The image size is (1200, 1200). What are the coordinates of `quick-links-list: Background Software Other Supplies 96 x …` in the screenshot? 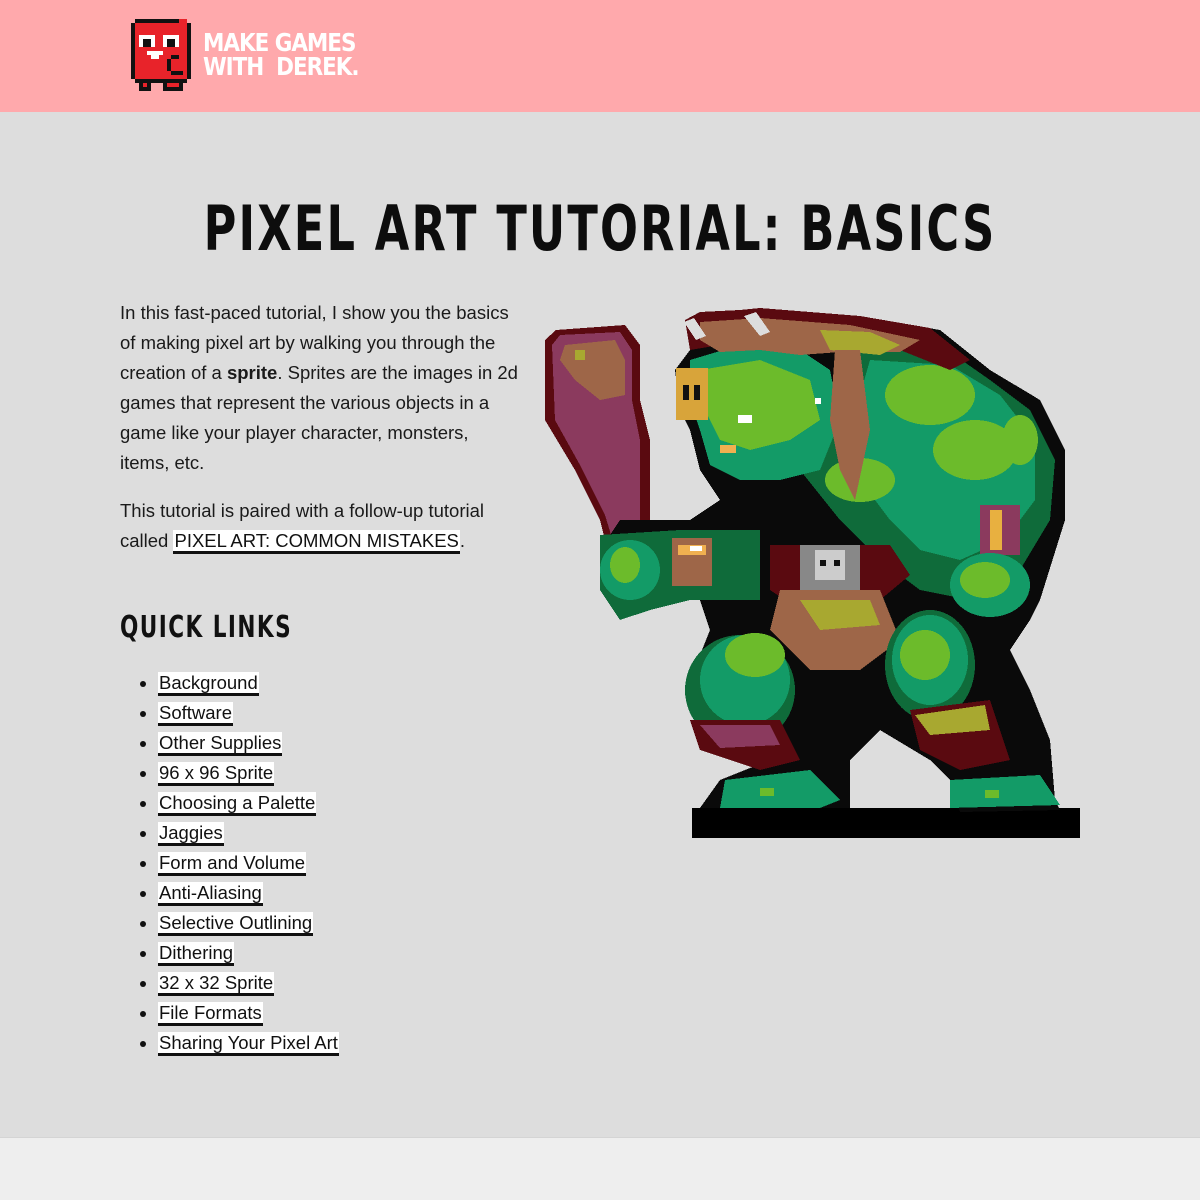 It's located at (229, 863).